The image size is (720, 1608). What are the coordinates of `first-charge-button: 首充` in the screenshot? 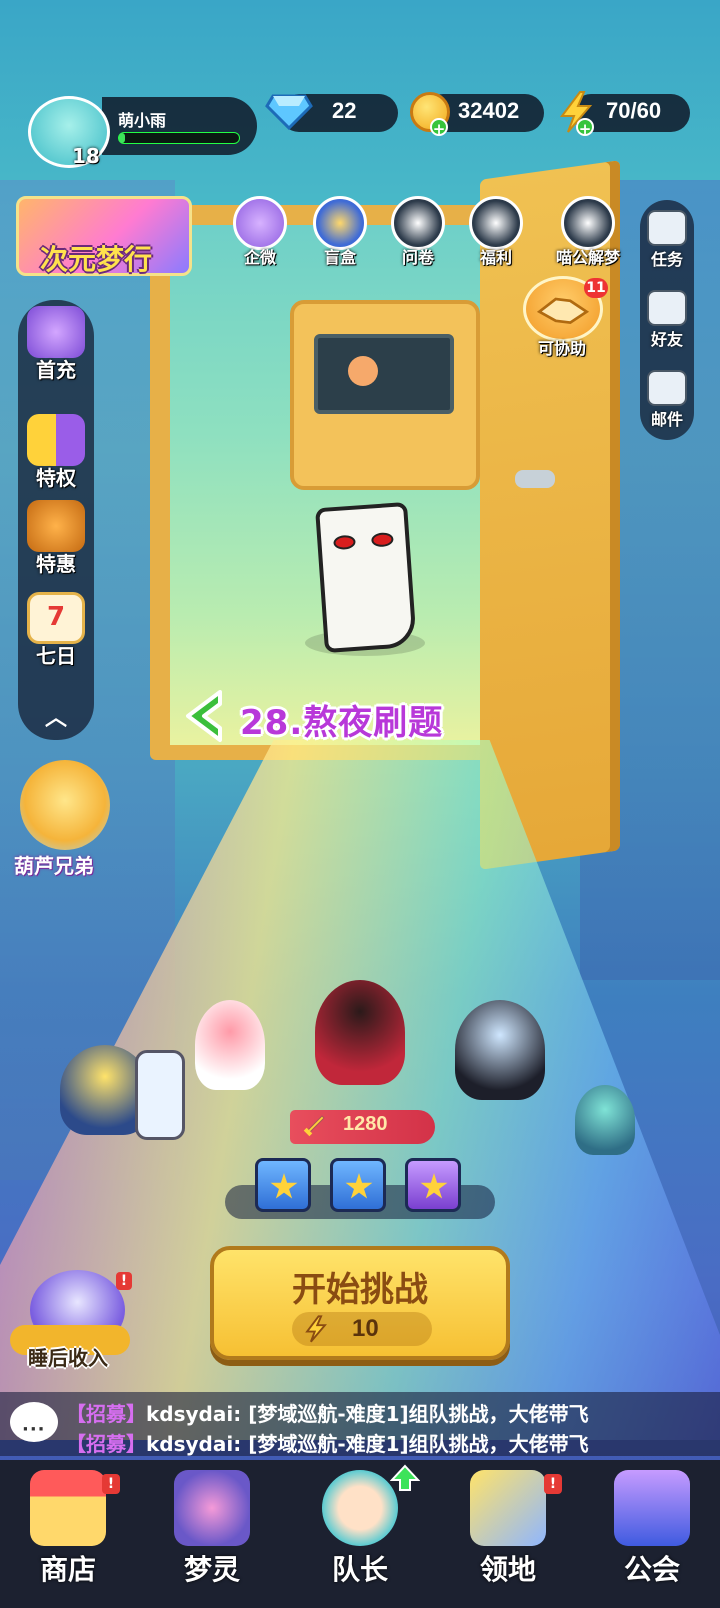 It's located at (56, 344).